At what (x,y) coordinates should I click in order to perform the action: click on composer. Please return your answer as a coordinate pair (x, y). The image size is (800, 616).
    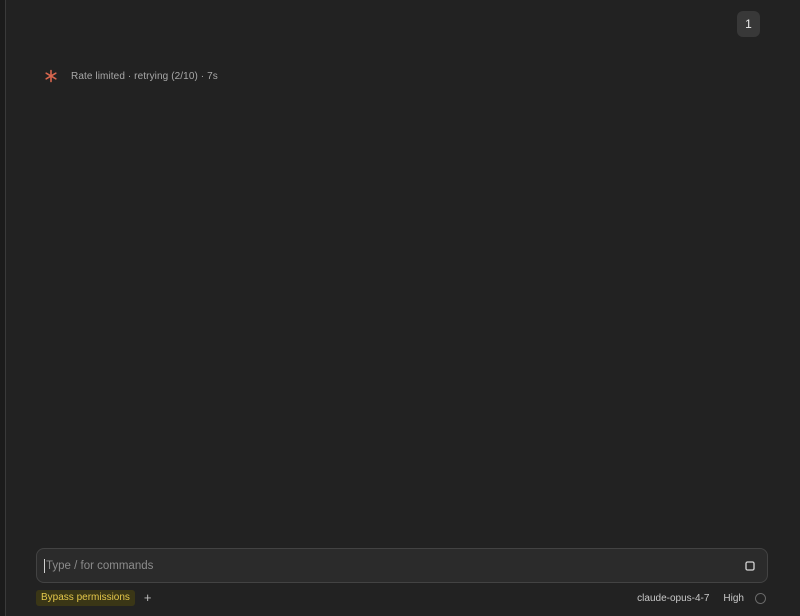
    Looking at the image, I should click on (402, 565).